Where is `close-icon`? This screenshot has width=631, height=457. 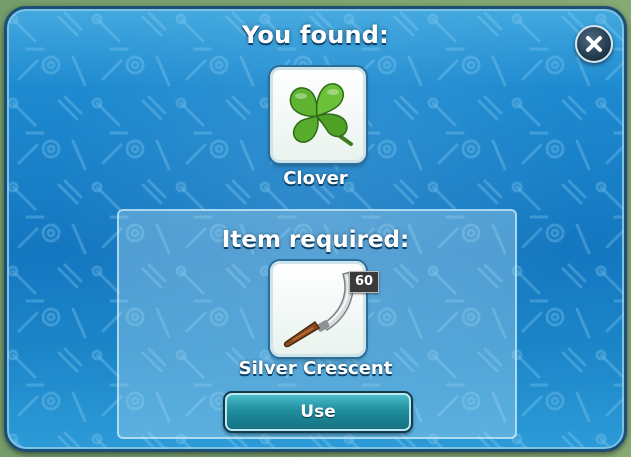
close-icon is located at coordinates (594, 44).